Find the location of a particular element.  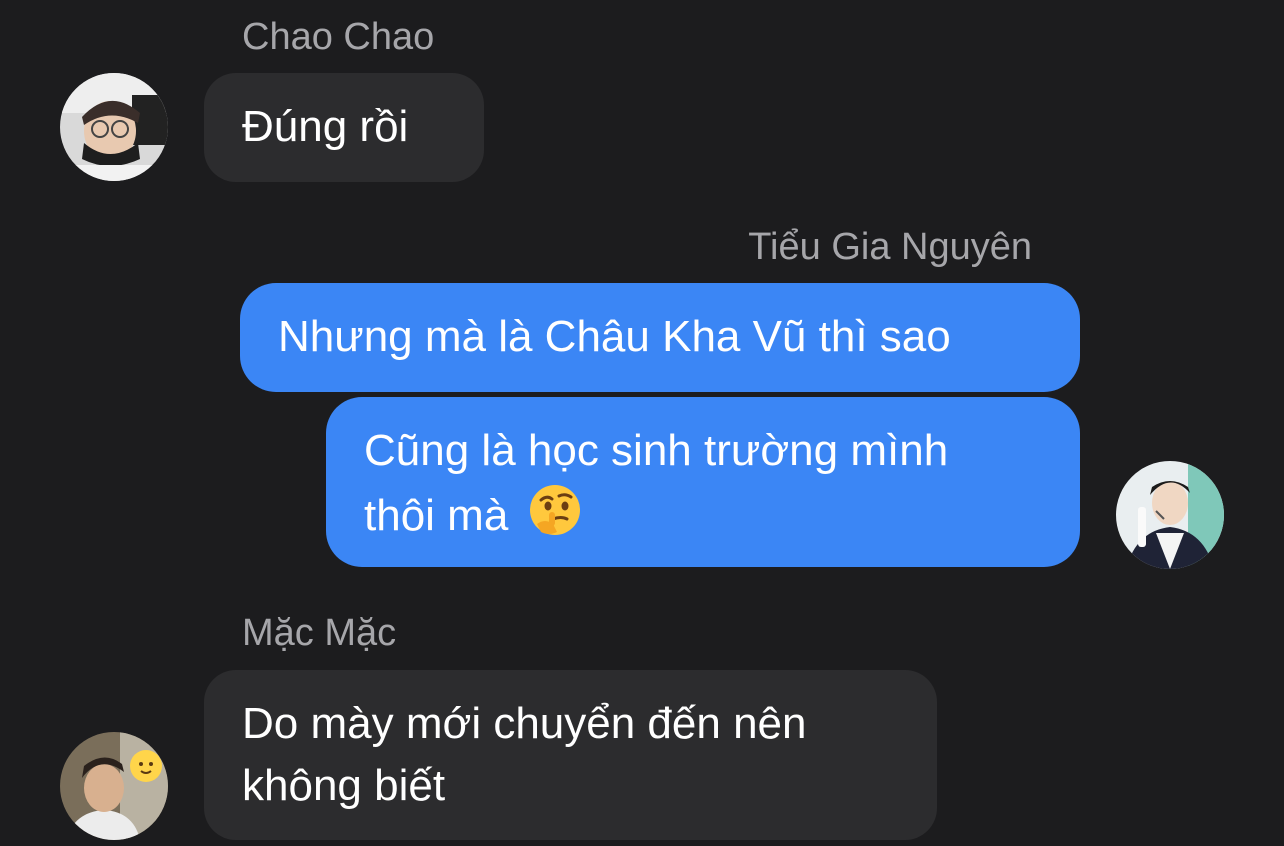

sender-name-tieu-gia-nguyen: Tiểu Gia Nguyên is located at coordinates (890, 247).